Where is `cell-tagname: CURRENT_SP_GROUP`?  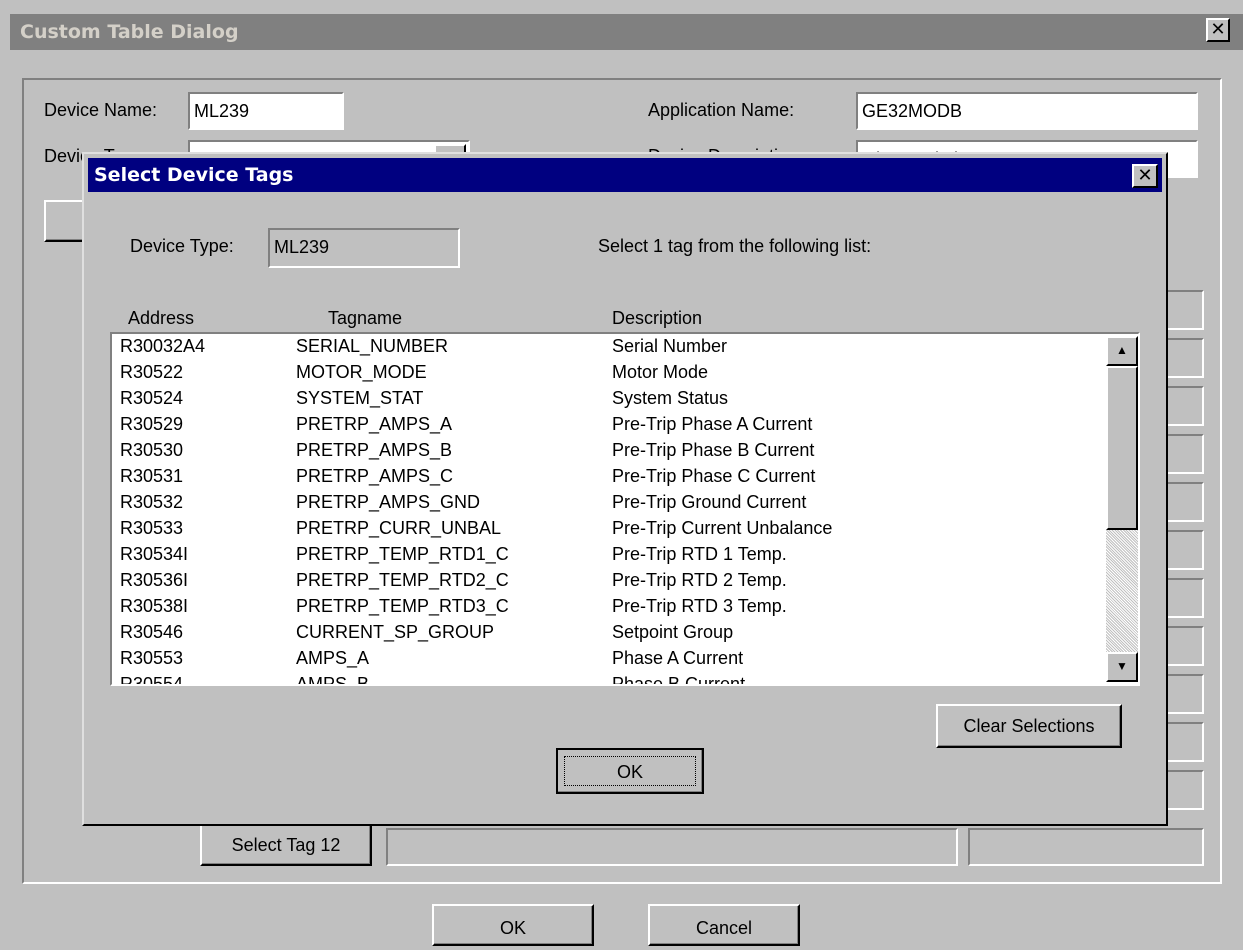 cell-tagname: CURRENT_SP_GROUP is located at coordinates (395, 632).